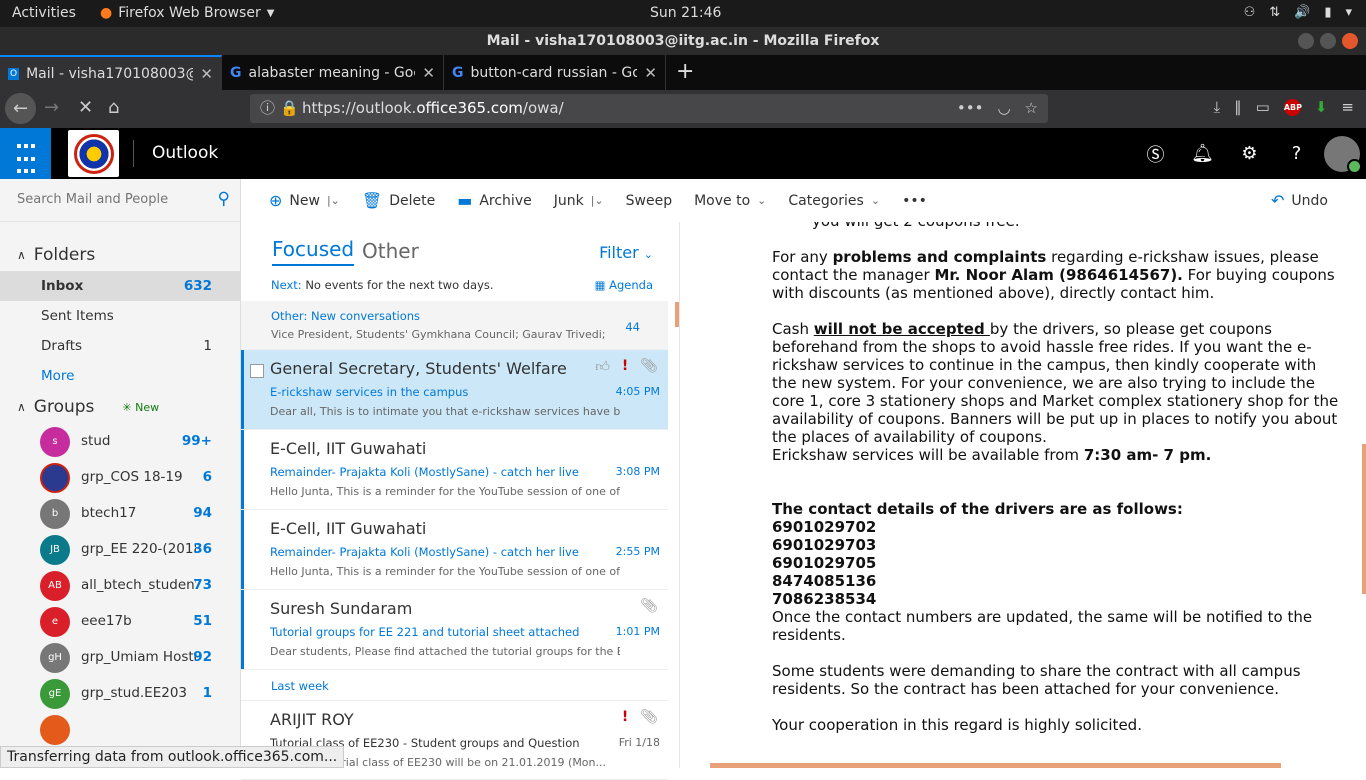  What do you see at coordinates (267, 108) in the screenshot?
I see `info-icon: ⓘ` at bounding box center [267, 108].